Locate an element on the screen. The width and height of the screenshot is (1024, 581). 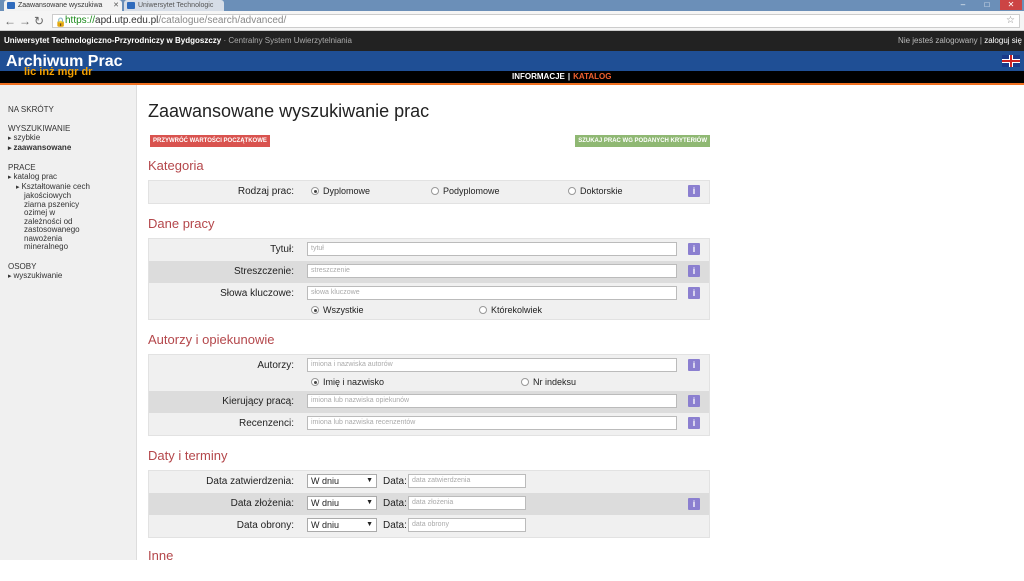
radio-label: Którekolwiek is located at coordinates (517, 310).